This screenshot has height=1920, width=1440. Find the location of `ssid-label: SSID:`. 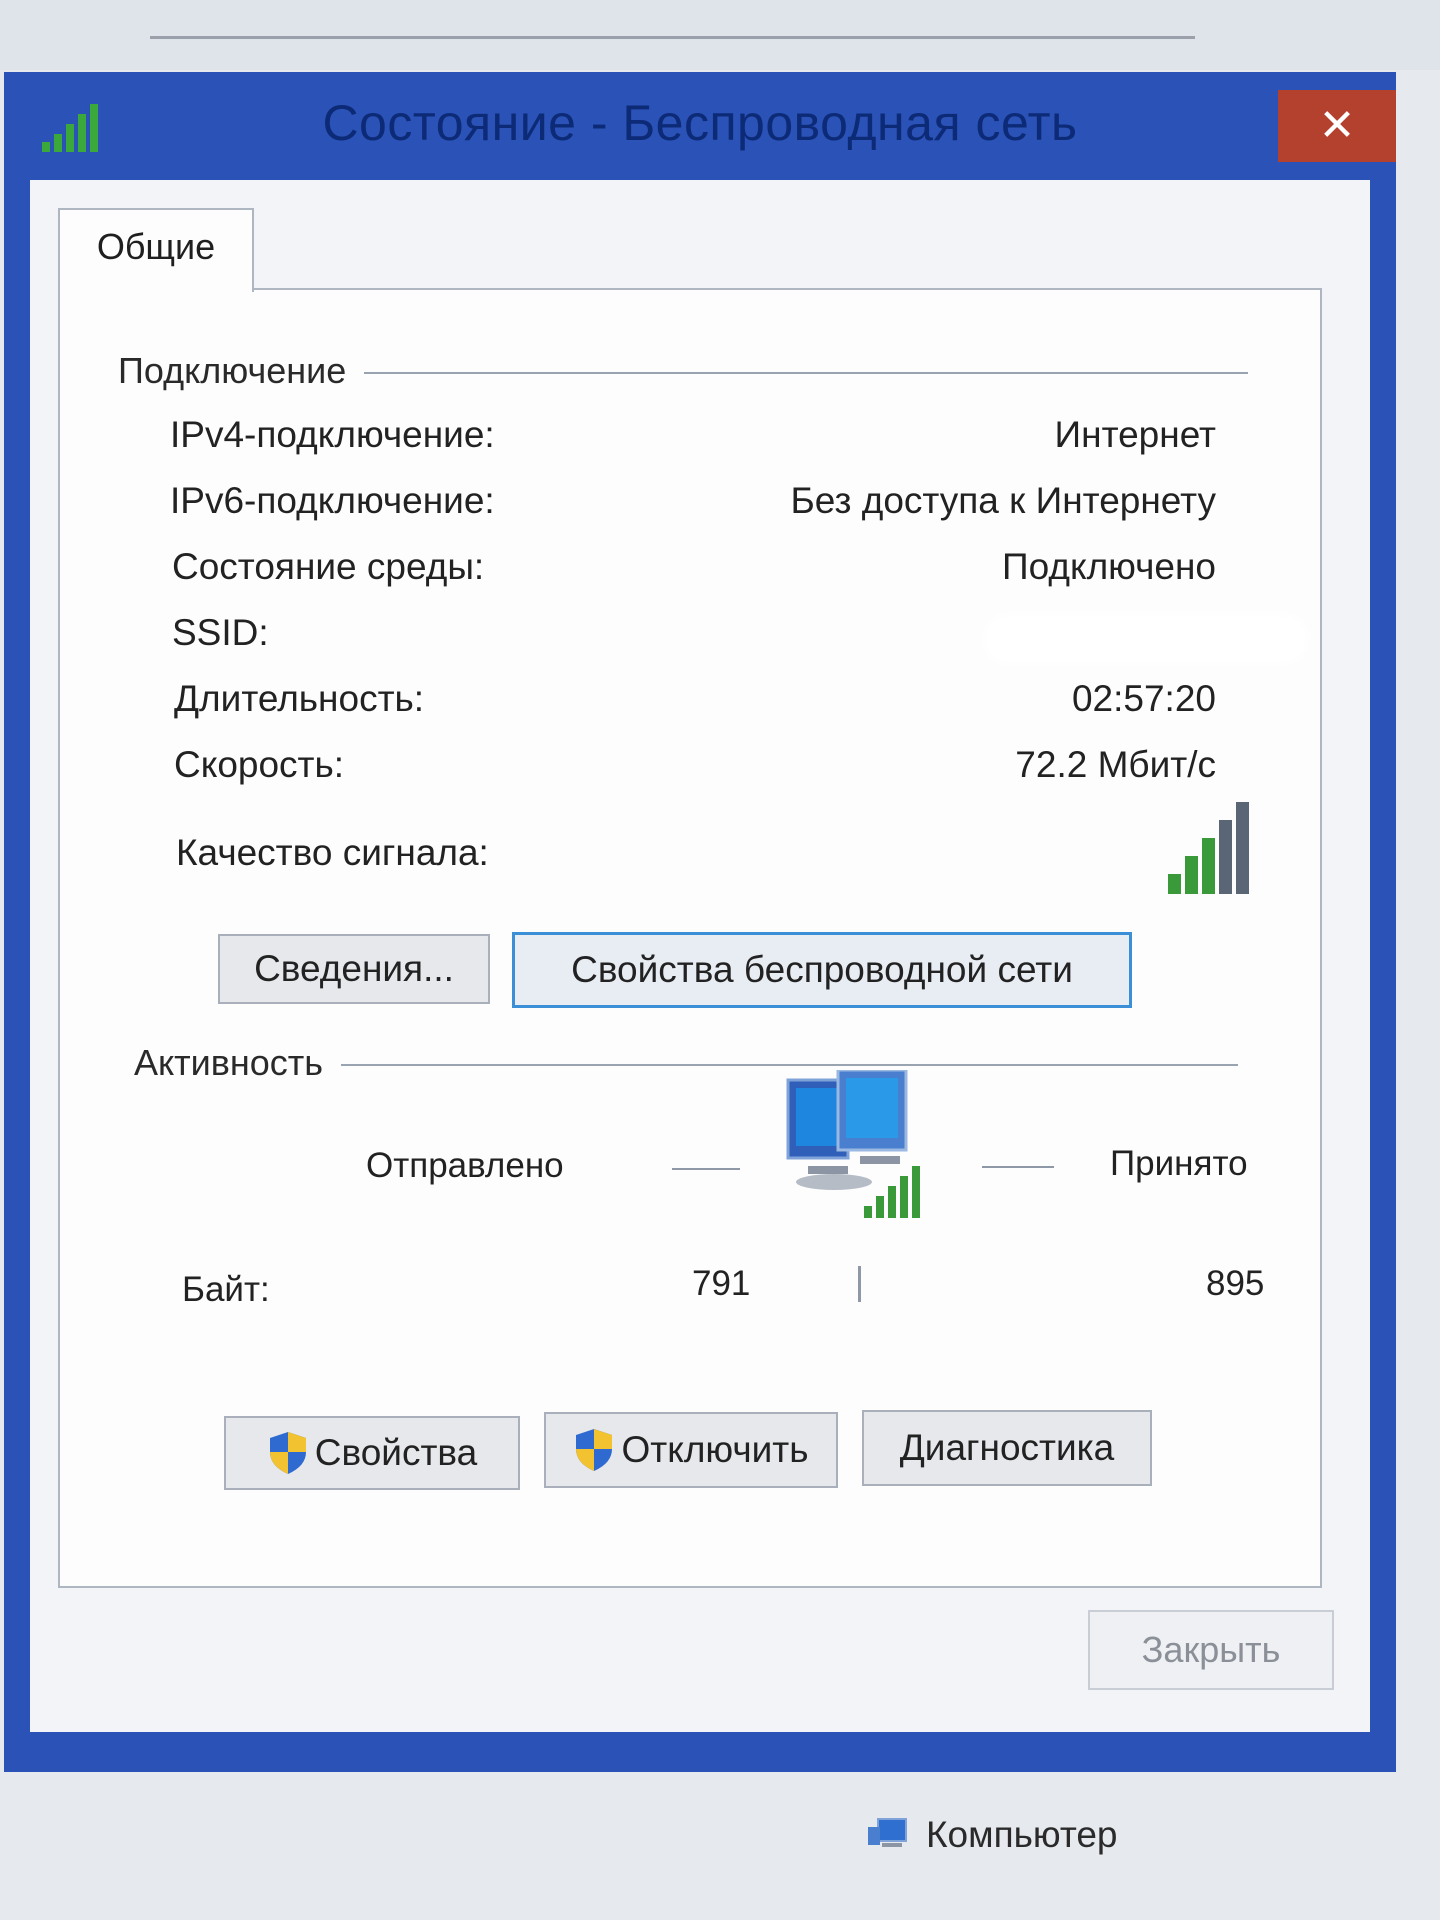

ssid-label: SSID: is located at coordinates (220, 632).